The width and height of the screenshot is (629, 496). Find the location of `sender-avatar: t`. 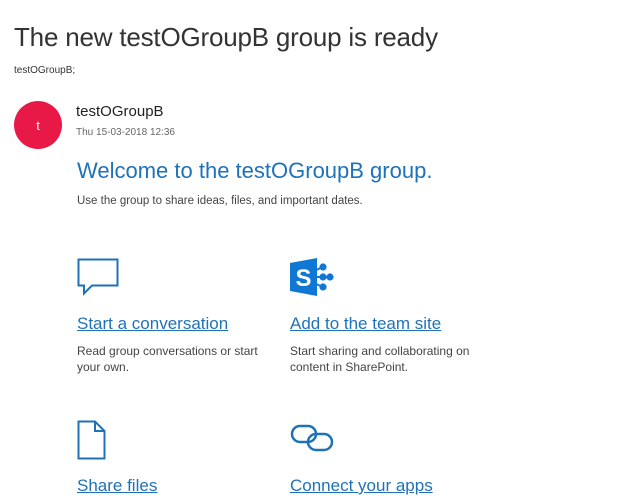

sender-avatar: t is located at coordinates (38, 125).